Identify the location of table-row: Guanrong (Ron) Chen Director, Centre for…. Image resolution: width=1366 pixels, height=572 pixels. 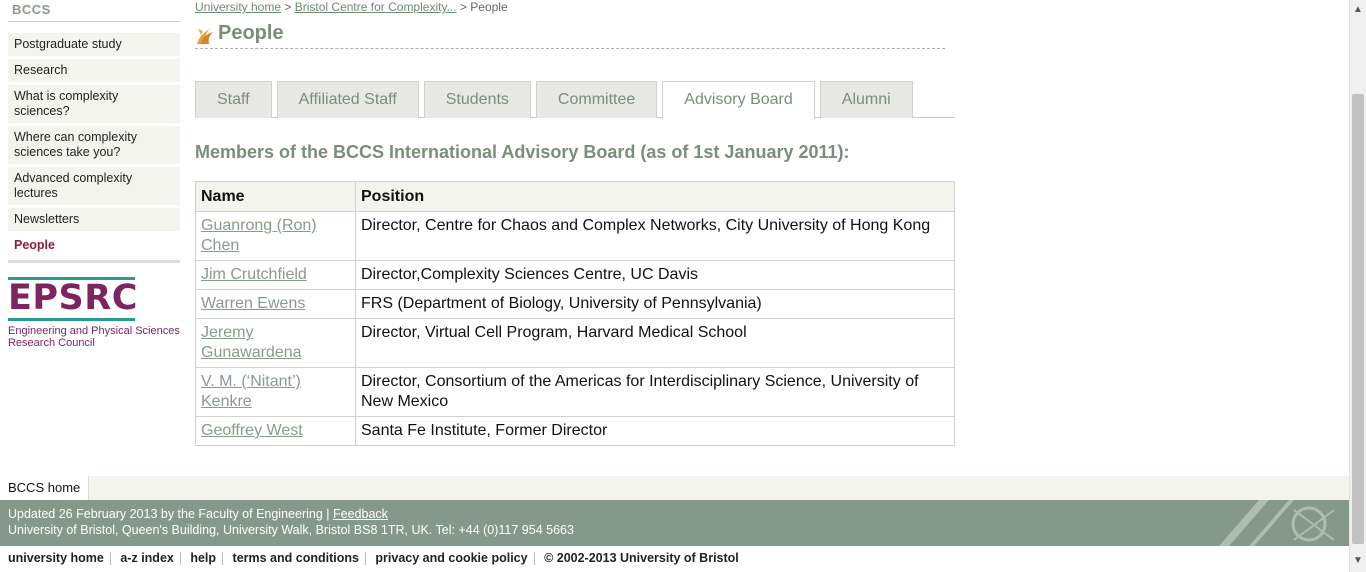
(575, 236).